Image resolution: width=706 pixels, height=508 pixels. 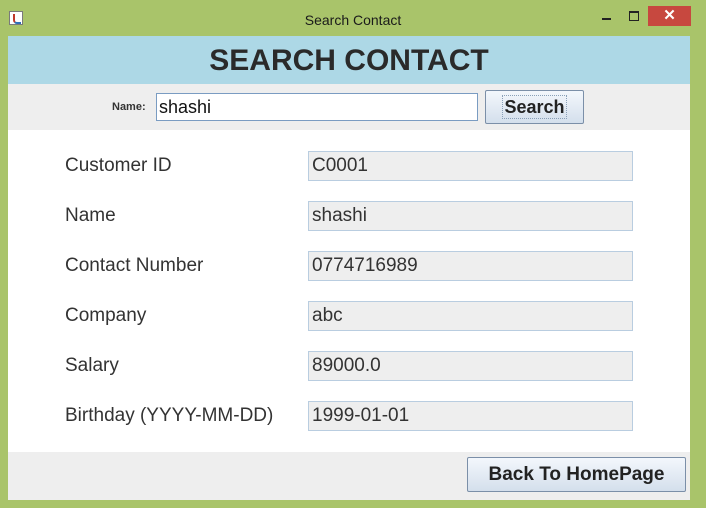 What do you see at coordinates (169, 415) in the screenshot?
I see `birthday-label: Birthday (YYYY-MM-DD)` at bounding box center [169, 415].